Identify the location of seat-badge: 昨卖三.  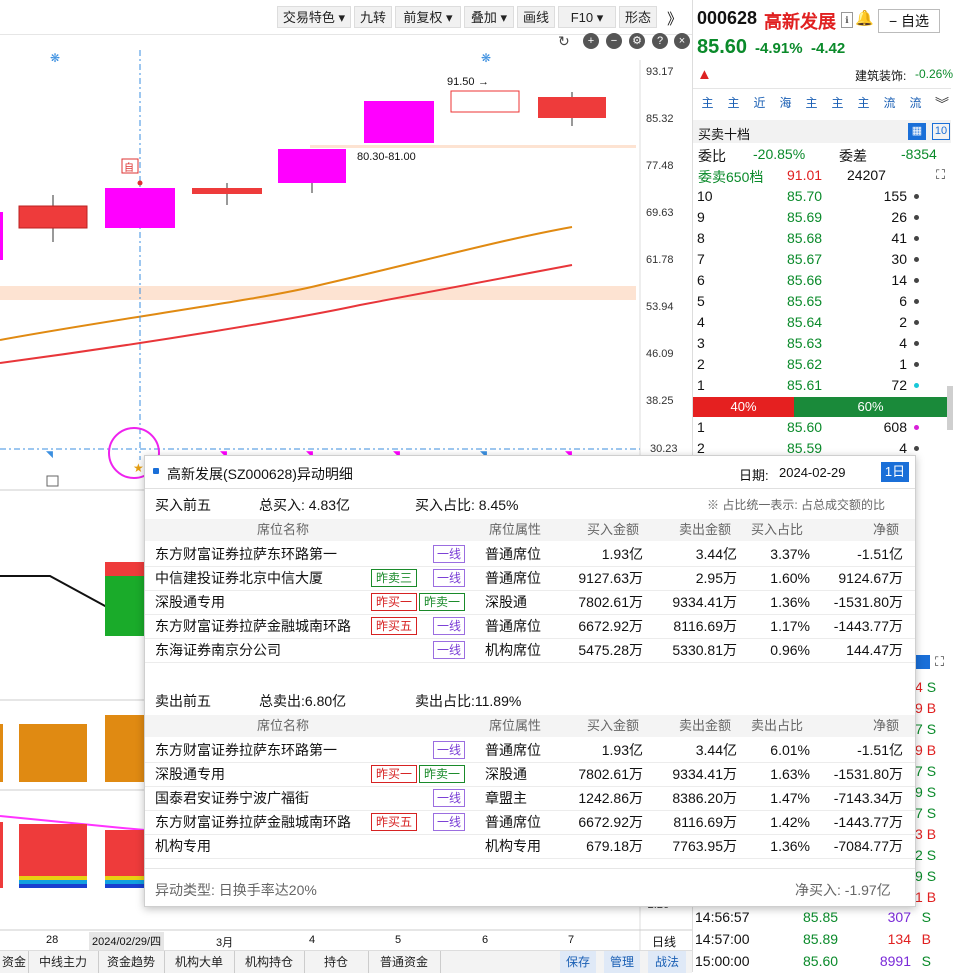
(394, 578).